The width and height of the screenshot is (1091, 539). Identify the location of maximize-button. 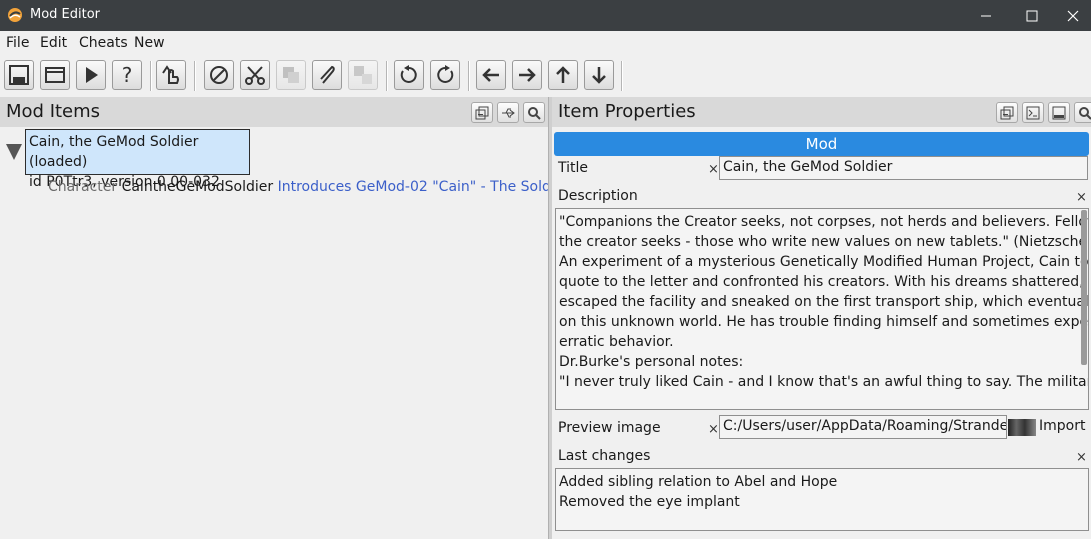
(1032, 15).